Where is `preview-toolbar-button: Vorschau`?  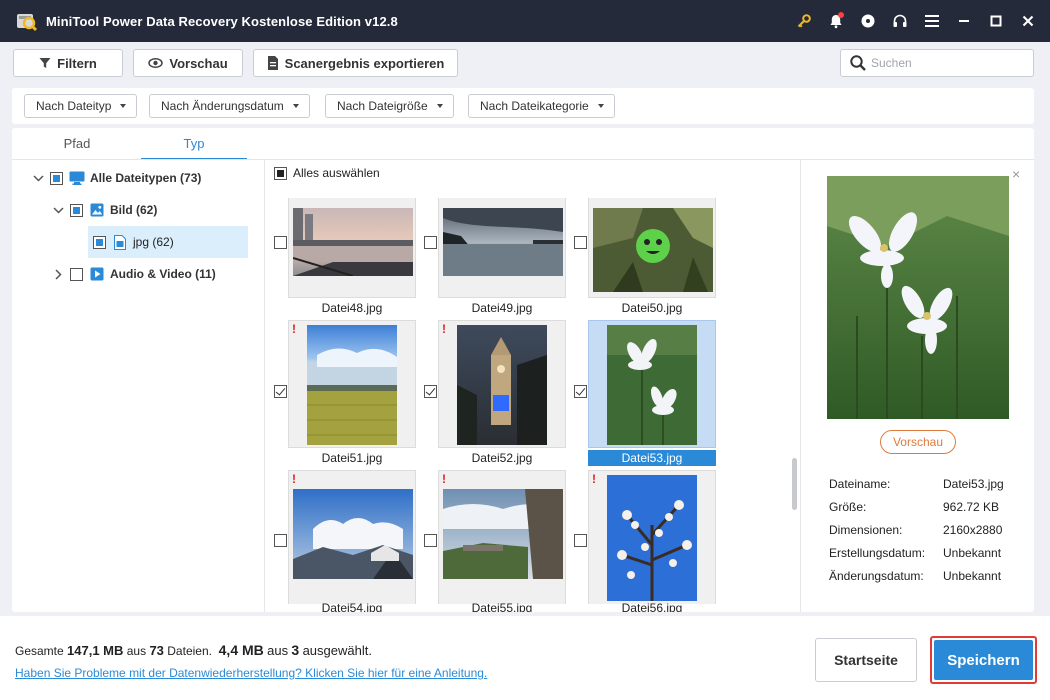 preview-toolbar-button: Vorschau is located at coordinates (188, 63).